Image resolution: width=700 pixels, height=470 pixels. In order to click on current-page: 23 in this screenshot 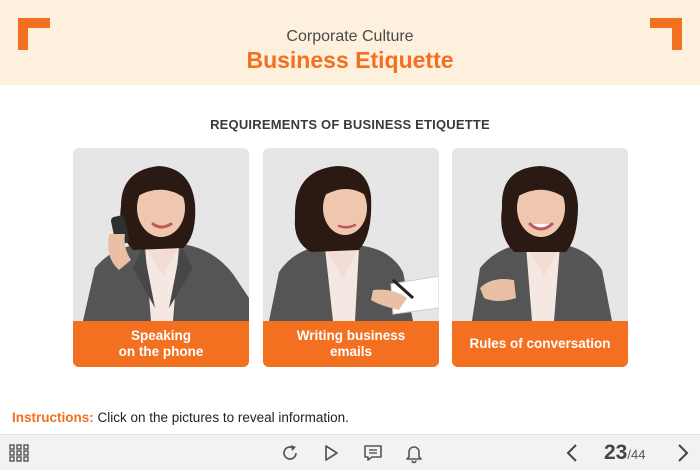, I will do `click(616, 452)`.